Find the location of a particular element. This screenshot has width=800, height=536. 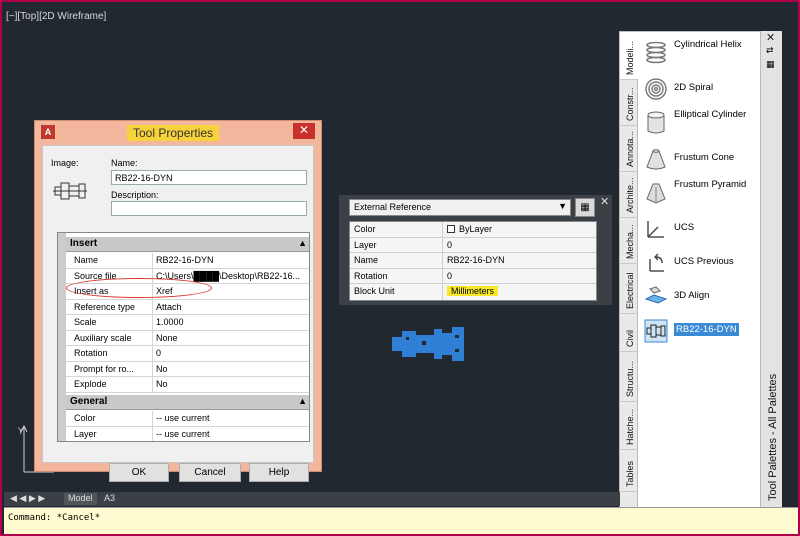

image-label: Image: is located at coordinates (65, 163).